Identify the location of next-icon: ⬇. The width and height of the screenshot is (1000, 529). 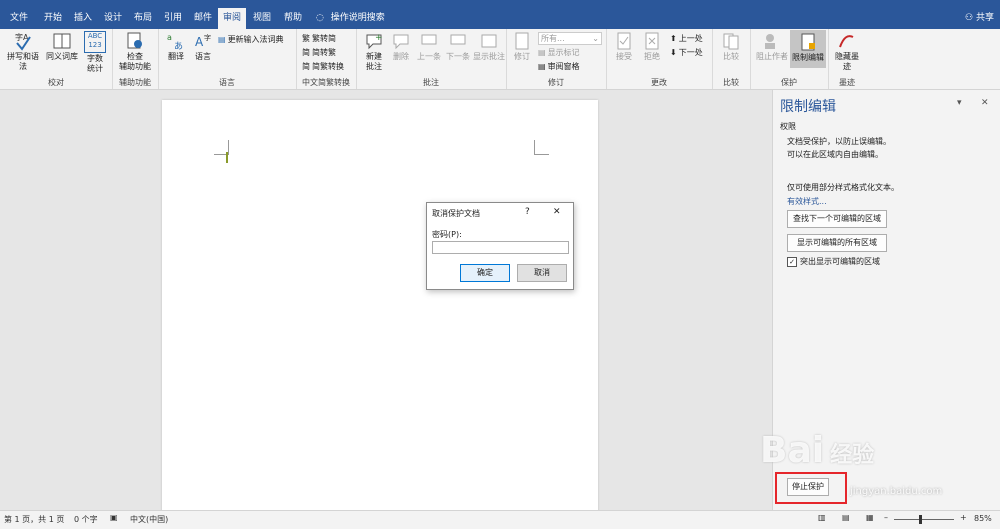
(673, 52).